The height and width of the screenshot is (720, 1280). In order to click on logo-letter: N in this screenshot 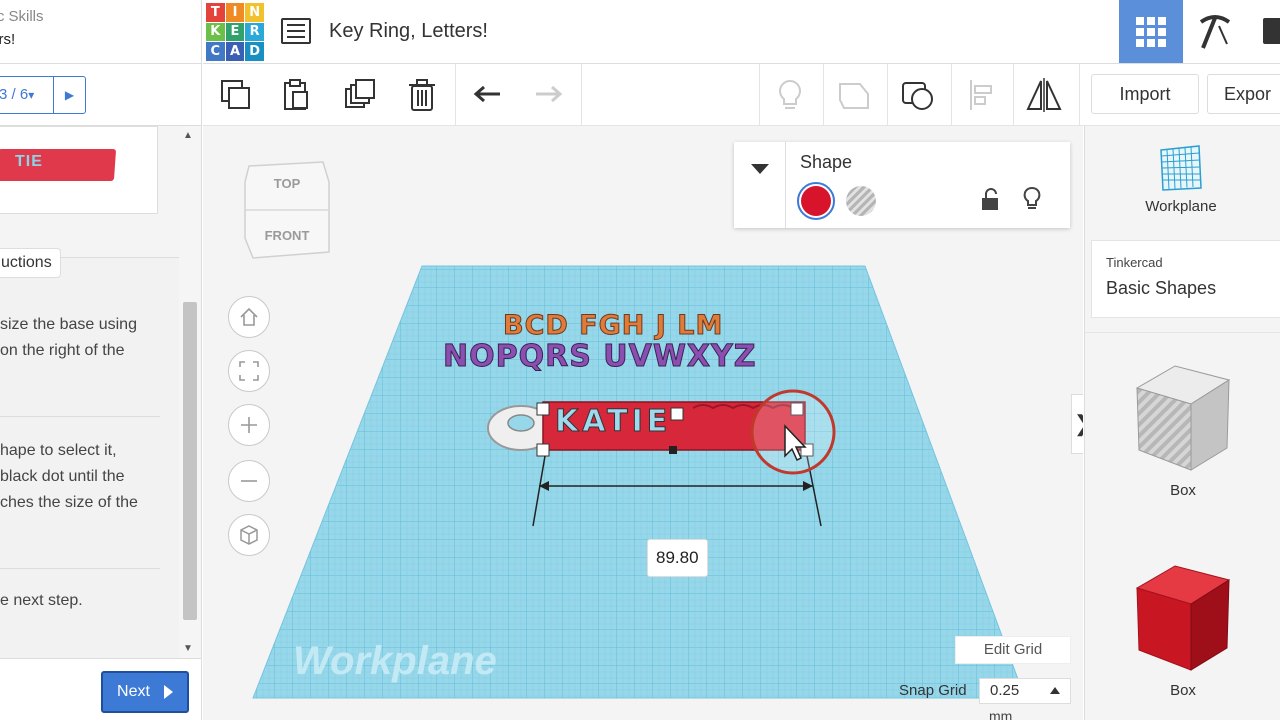, I will do `click(254, 12)`.